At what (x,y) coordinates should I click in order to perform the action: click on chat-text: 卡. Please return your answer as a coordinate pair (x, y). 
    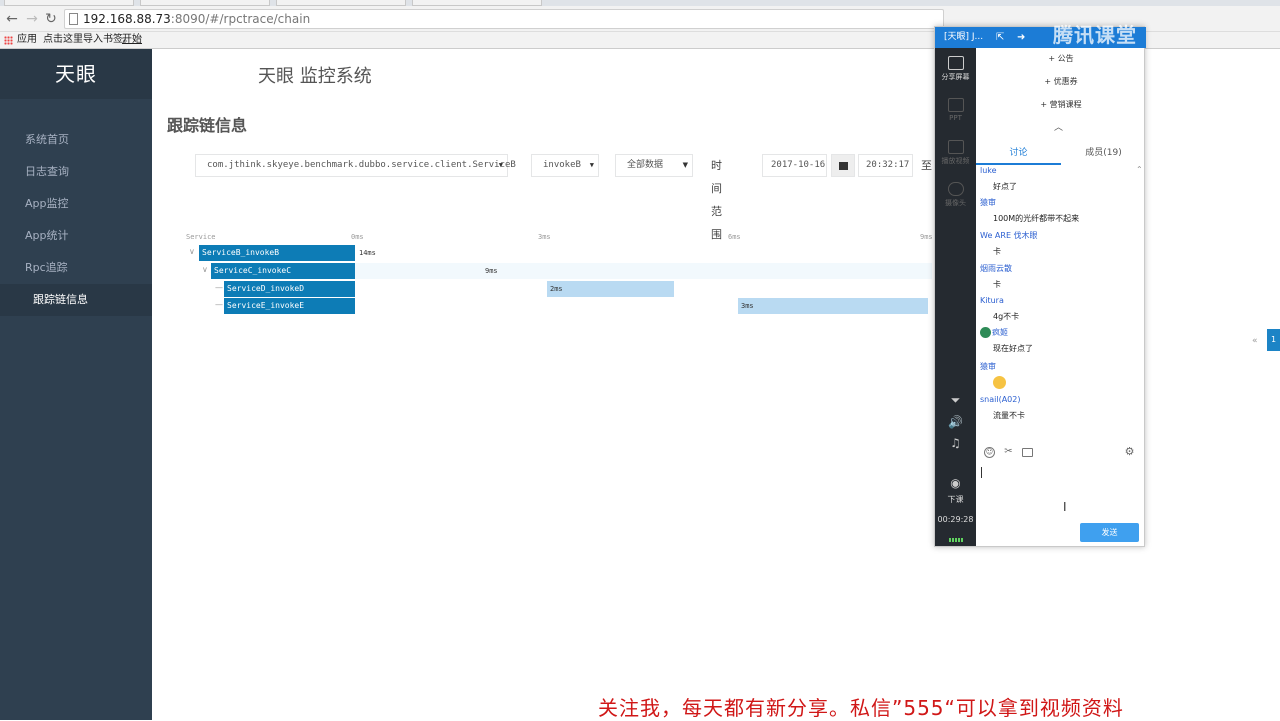
    Looking at the image, I should click on (997, 284).